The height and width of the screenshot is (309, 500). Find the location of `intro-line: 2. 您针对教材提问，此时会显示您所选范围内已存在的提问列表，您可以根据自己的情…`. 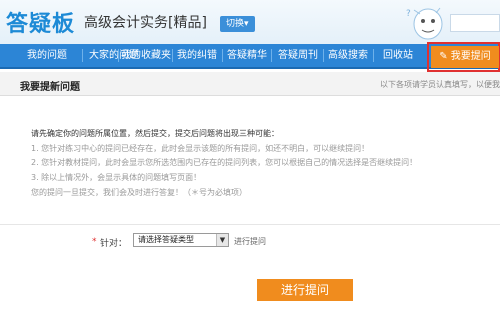

intro-line: 2. 您针对教材提问，此时会显示您所选范围内已存在的提问列表，您可以根据自己的情… is located at coordinates (224, 162).